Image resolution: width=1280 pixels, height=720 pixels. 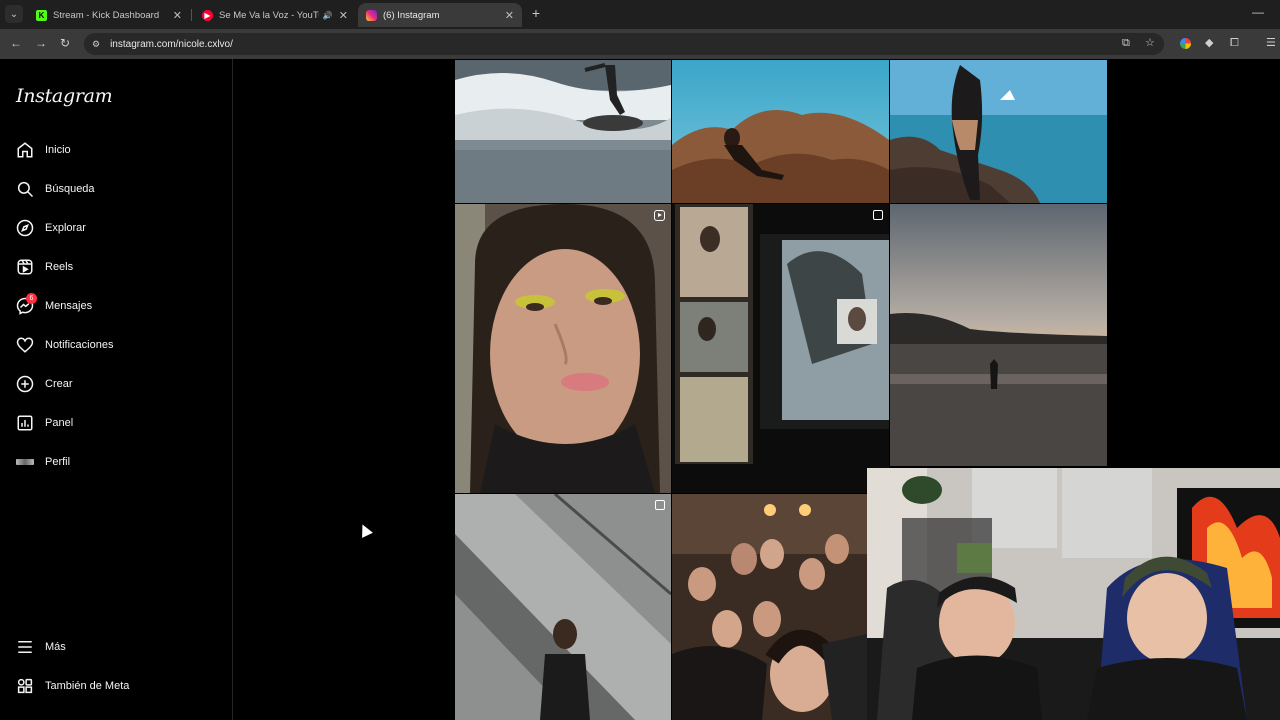 I want to click on tab-instagram: (6) Instagram ✕, so click(x=440, y=15).